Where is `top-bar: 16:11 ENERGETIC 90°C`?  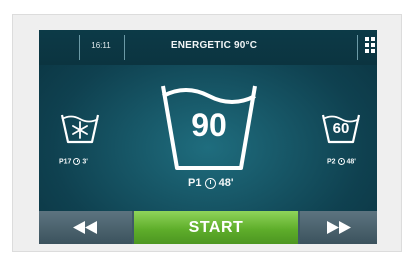
top-bar: 16:11 ENERGETIC 90°C is located at coordinates (208, 47).